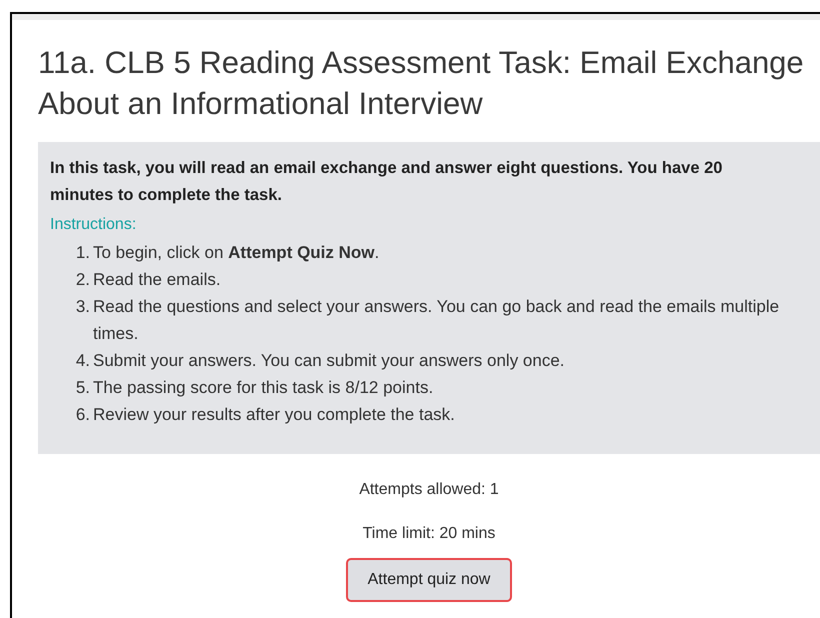  I want to click on step-number: 1., so click(82, 253).